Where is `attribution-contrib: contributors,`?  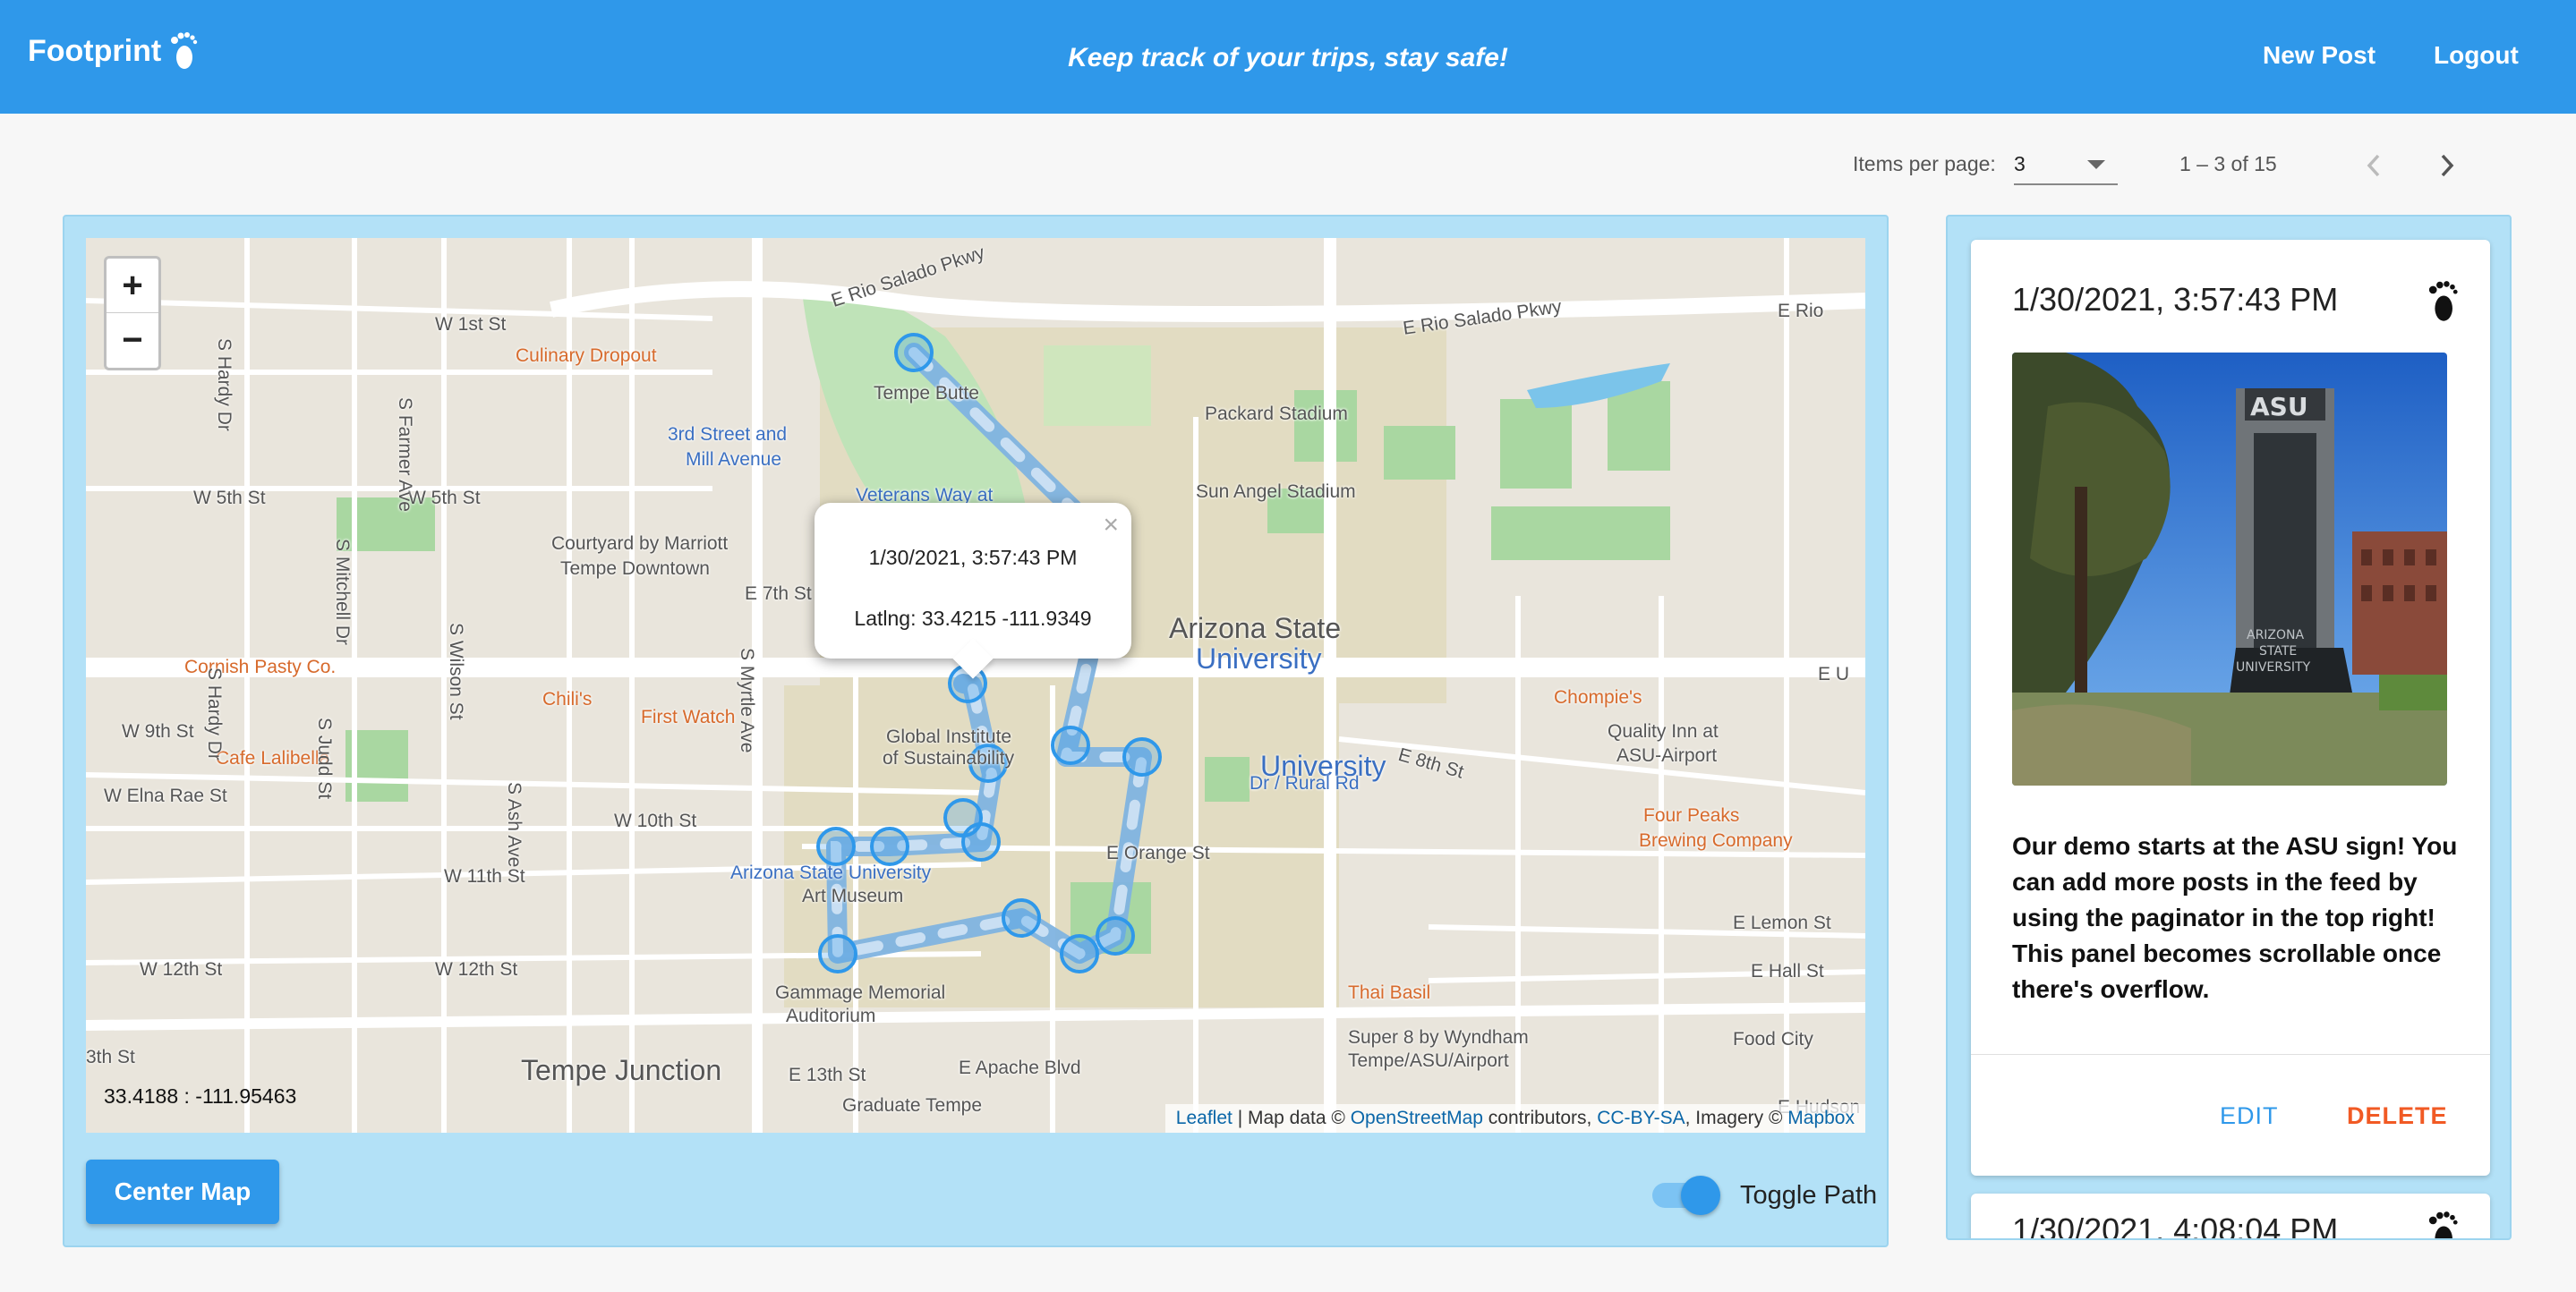 attribution-contrib: contributors, is located at coordinates (1540, 1118).